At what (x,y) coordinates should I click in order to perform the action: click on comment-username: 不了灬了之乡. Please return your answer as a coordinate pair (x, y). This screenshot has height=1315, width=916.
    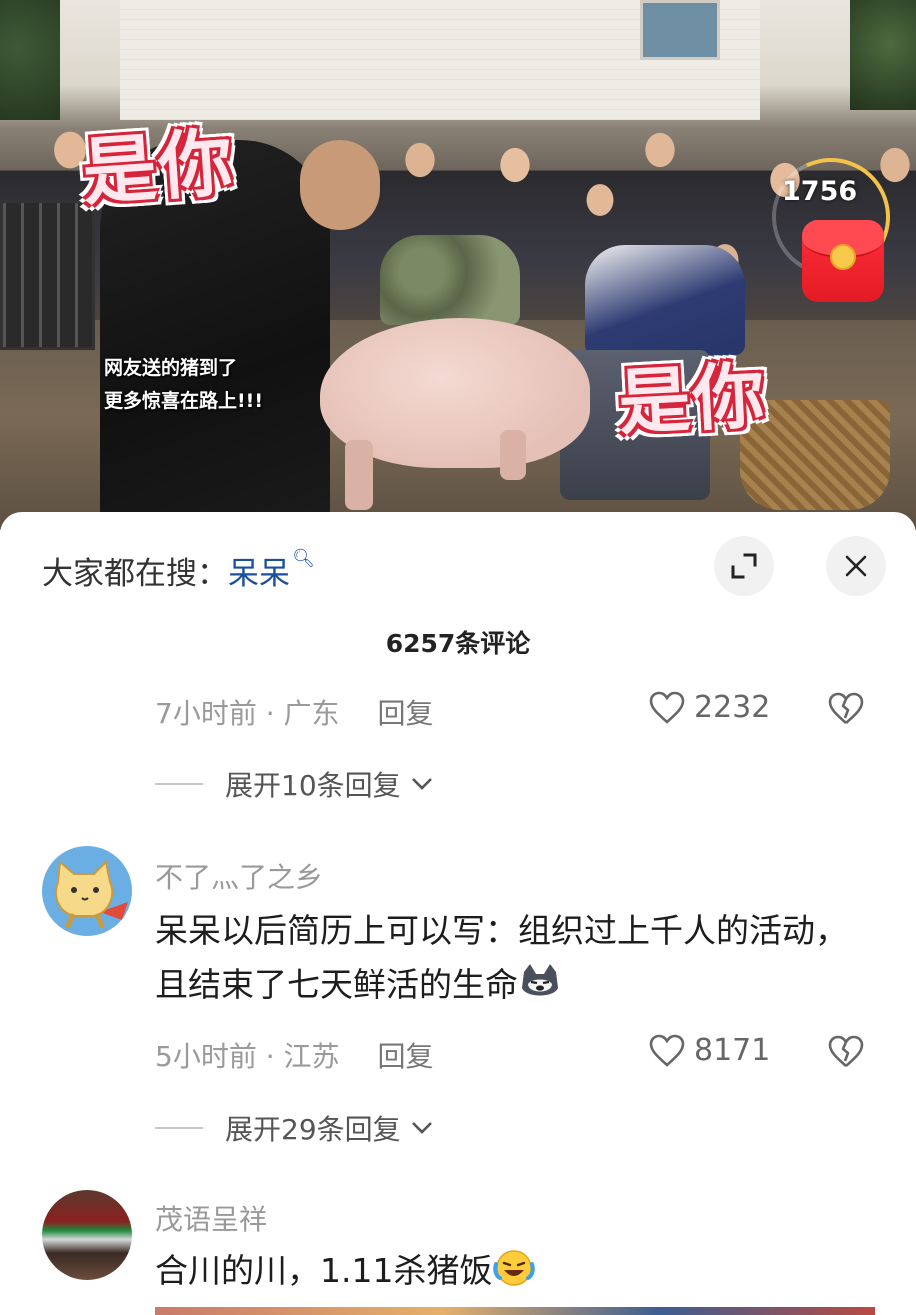
    Looking at the image, I should click on (239, 876).